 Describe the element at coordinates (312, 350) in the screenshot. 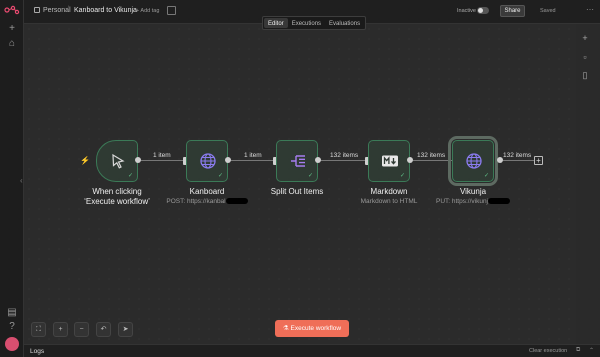

I see `logs-panel-bar: Logs Clear execution ⧉ ⌃` at that location.